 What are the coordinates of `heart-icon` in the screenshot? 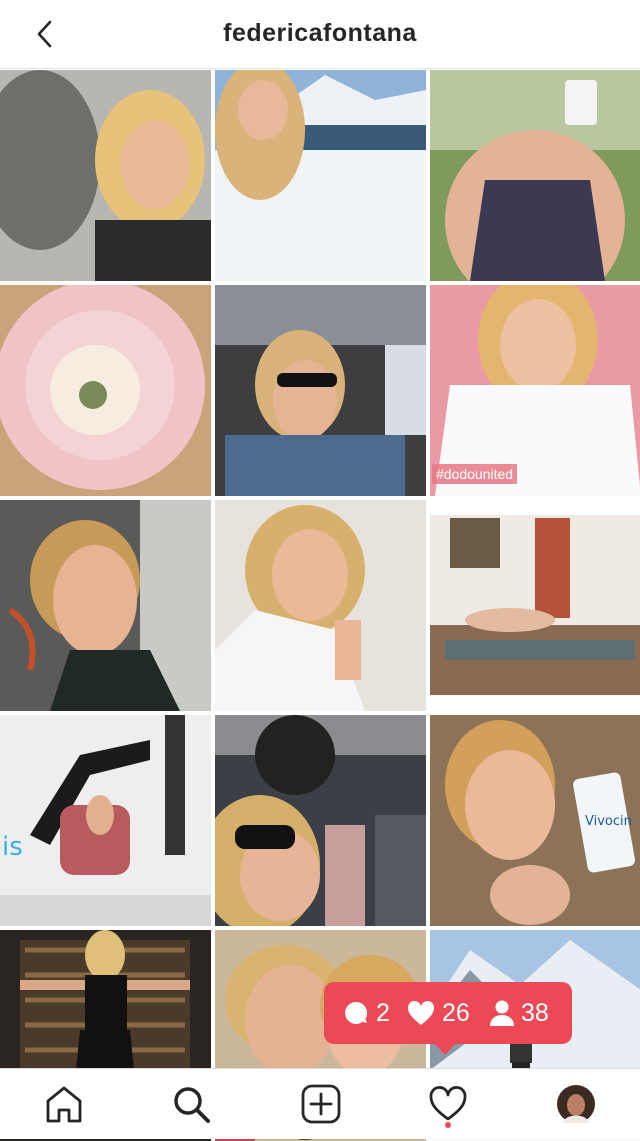 It's located at (421, 1012).